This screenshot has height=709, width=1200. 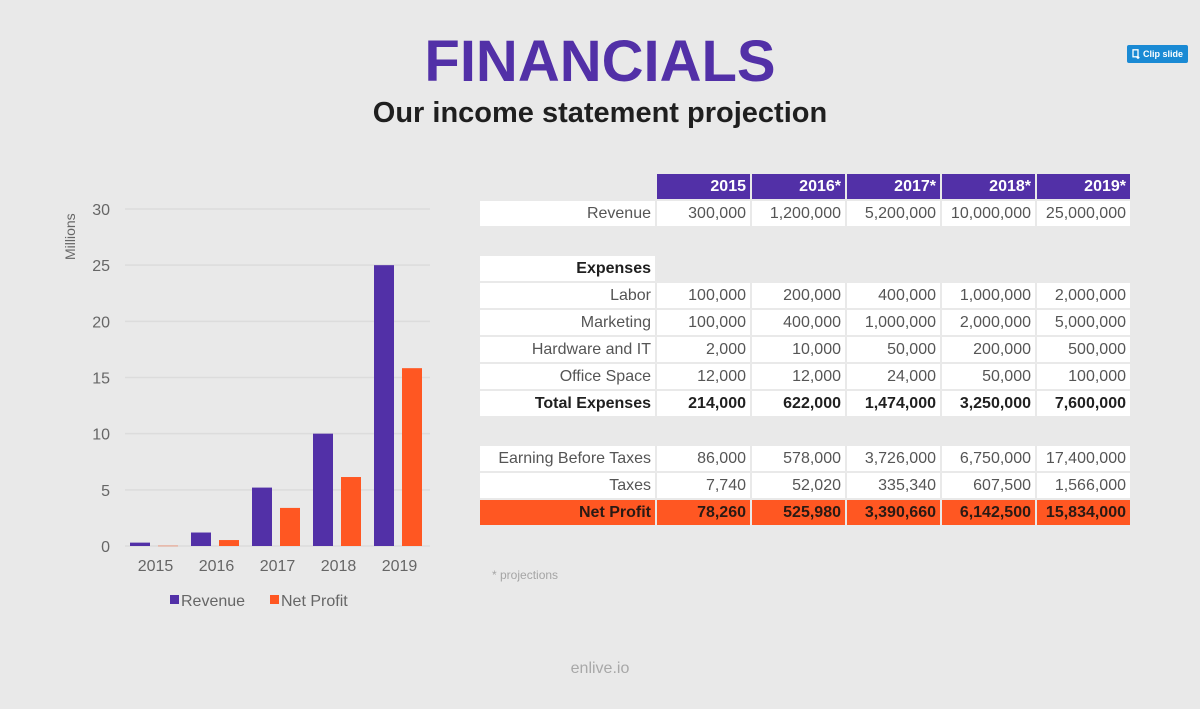 What do you see at coordinates (278, 566) in the screenshot?
I see `x-tick-label: 2017` at bounding box center [278, 566].